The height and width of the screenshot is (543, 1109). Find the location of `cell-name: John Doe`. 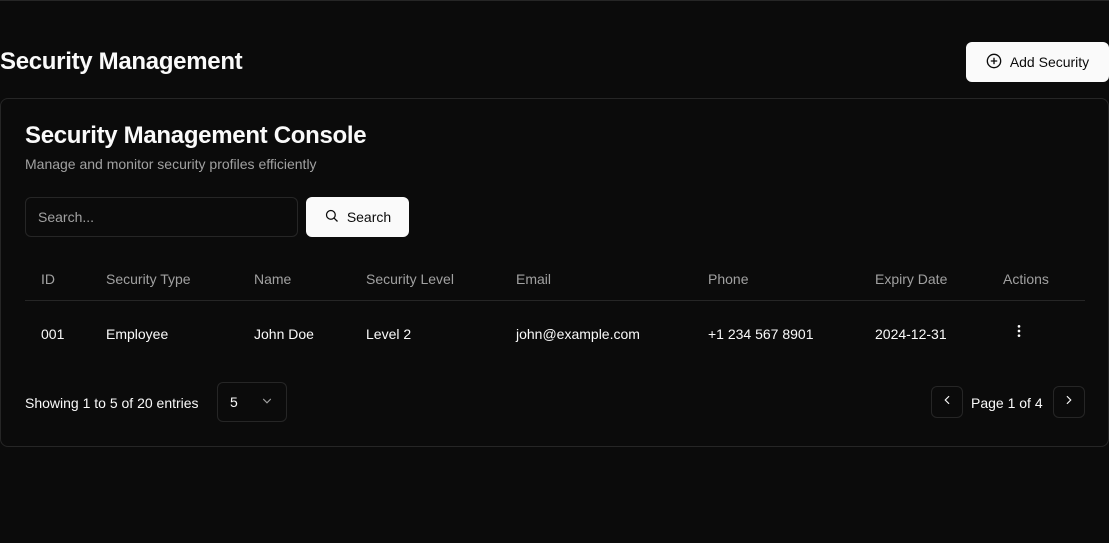

cell-name: John Doe is located at coordinates (284, 334).